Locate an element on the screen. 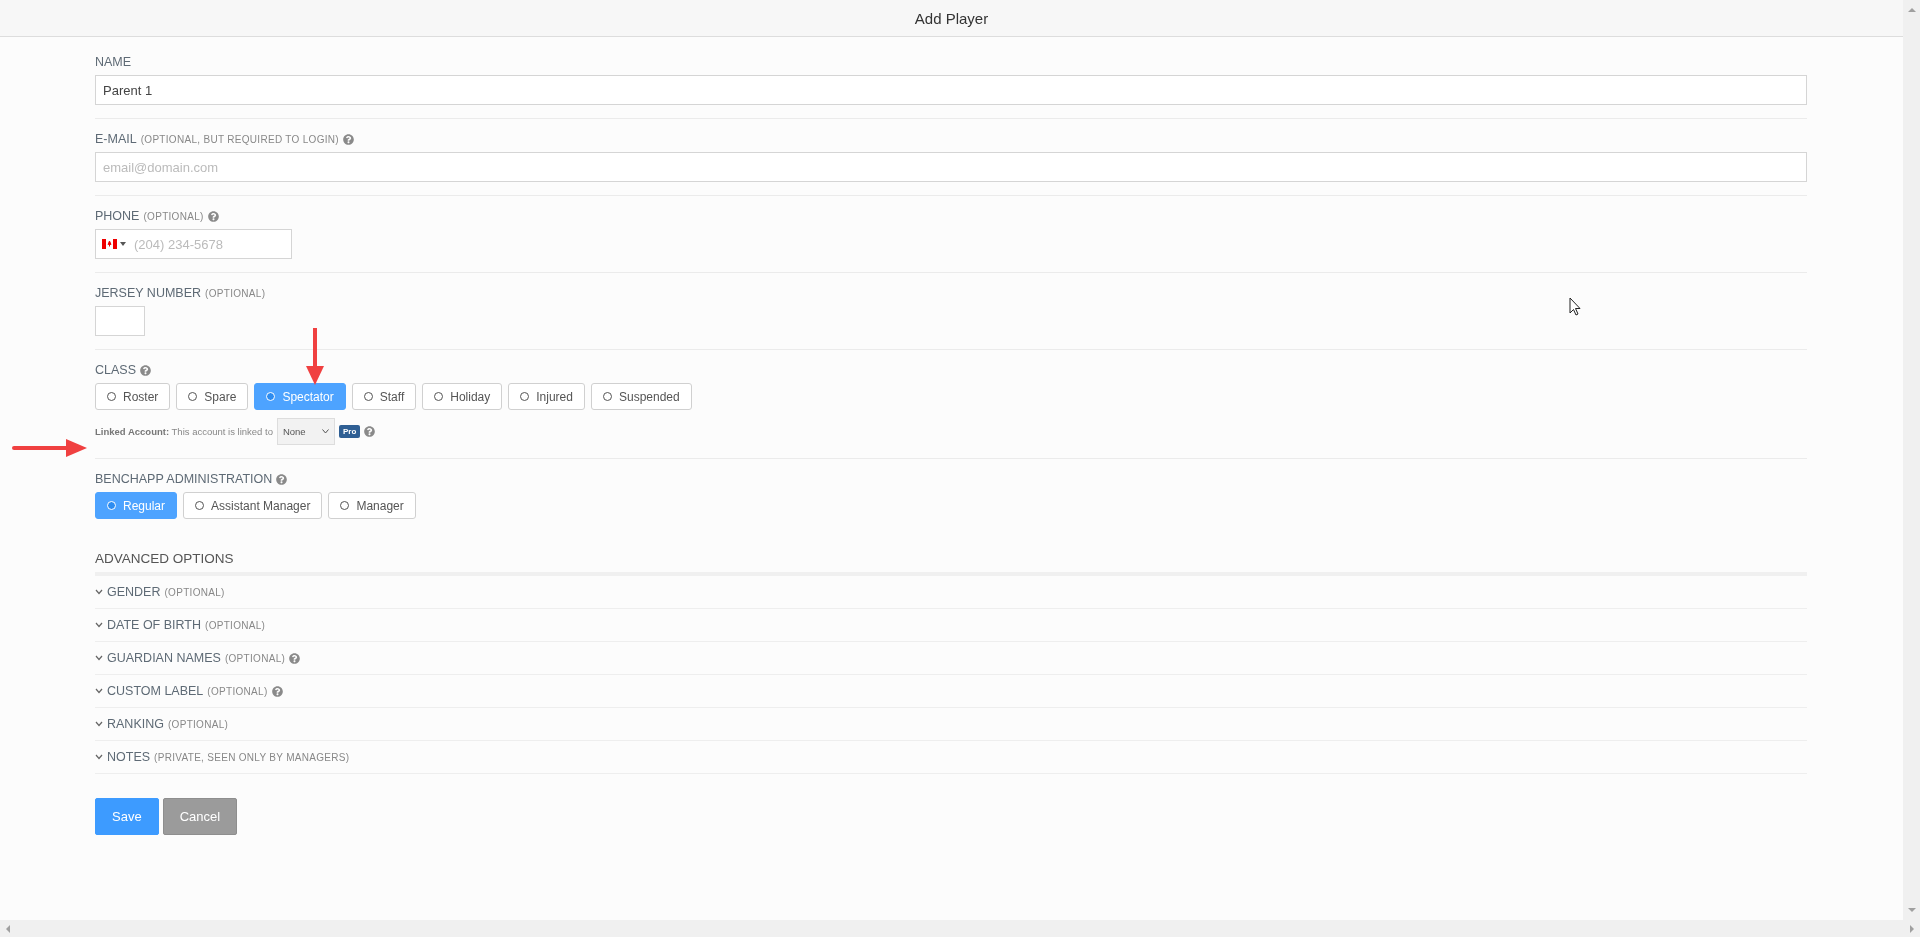  vertical-scrollbar is located at coordinates (1911, 460).